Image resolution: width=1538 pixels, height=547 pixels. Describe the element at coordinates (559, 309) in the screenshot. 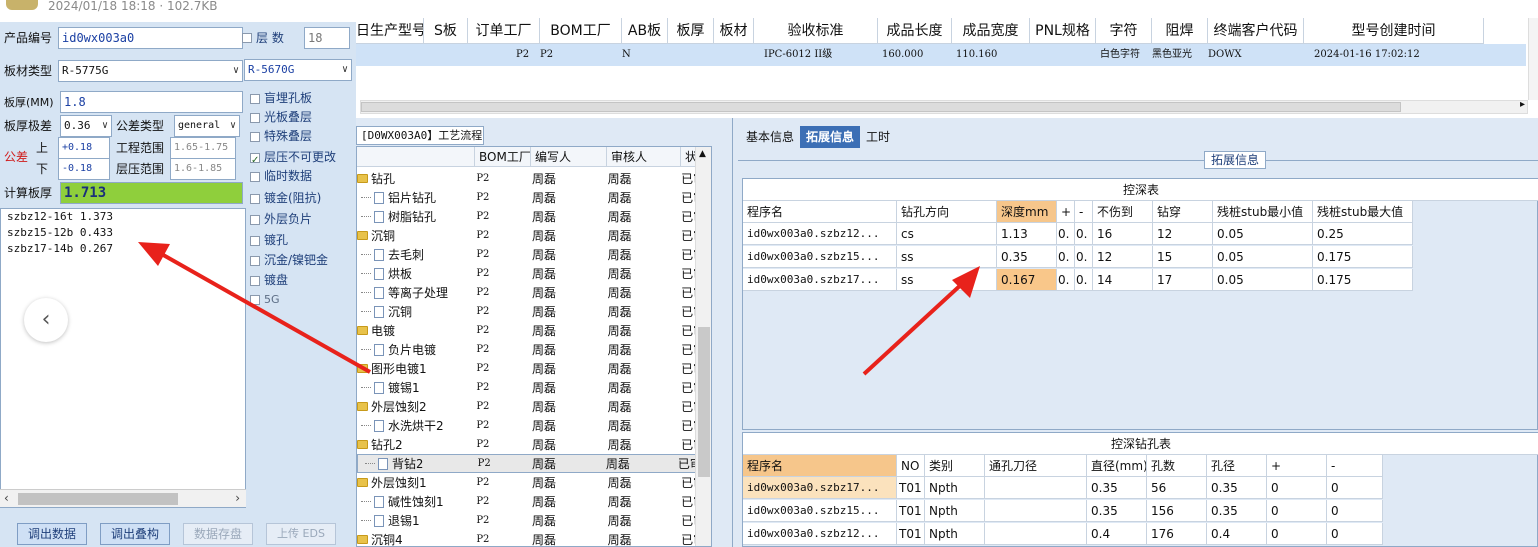

I see `annotation-arrows` at that location.